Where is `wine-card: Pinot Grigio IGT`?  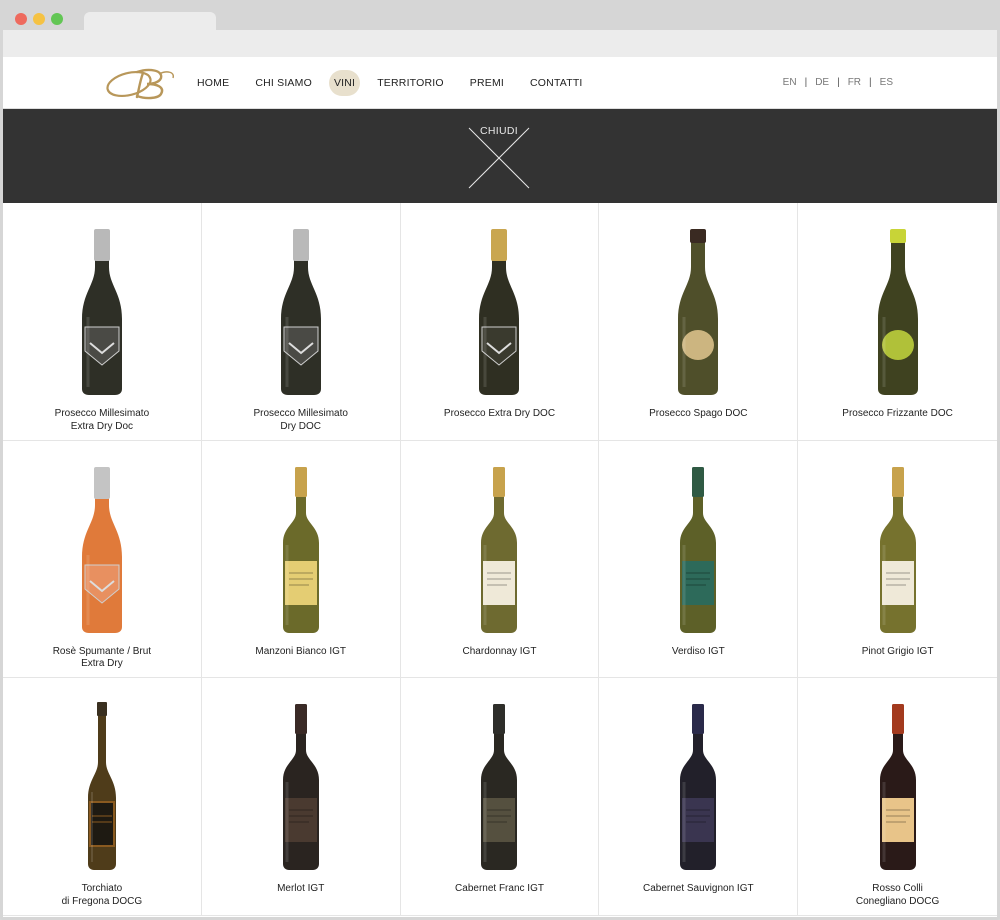 wine-card: Pinot Grigio IGT is located at coordinates (897, 559).